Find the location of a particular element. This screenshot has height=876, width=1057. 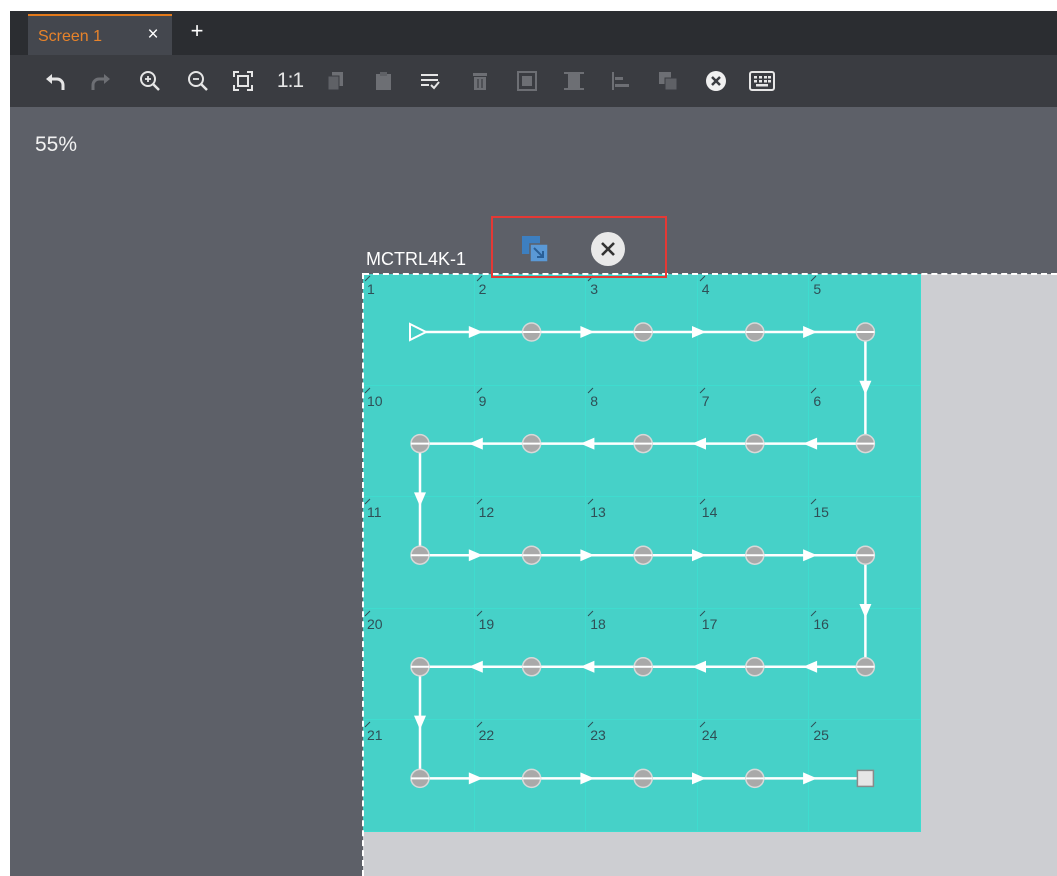

actual-size-button: 1:1 is located at coordinates (290, 81).